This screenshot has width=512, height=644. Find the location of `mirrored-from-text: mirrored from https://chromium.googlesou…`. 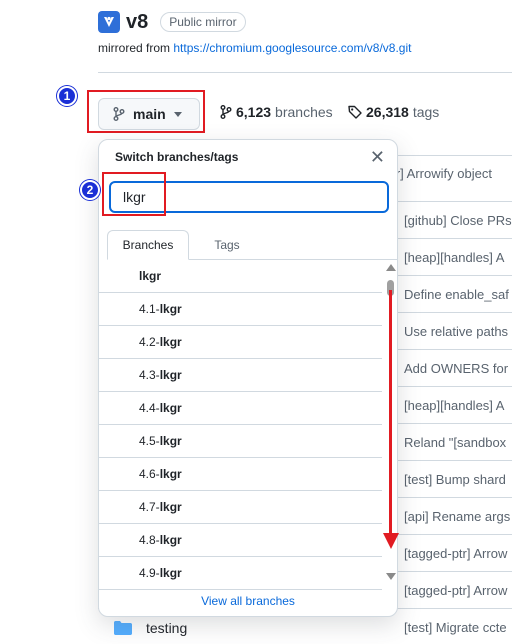

mirrored-from-text: mirrored from https://chromium.googlesou… is located at coordinates (254, 48).